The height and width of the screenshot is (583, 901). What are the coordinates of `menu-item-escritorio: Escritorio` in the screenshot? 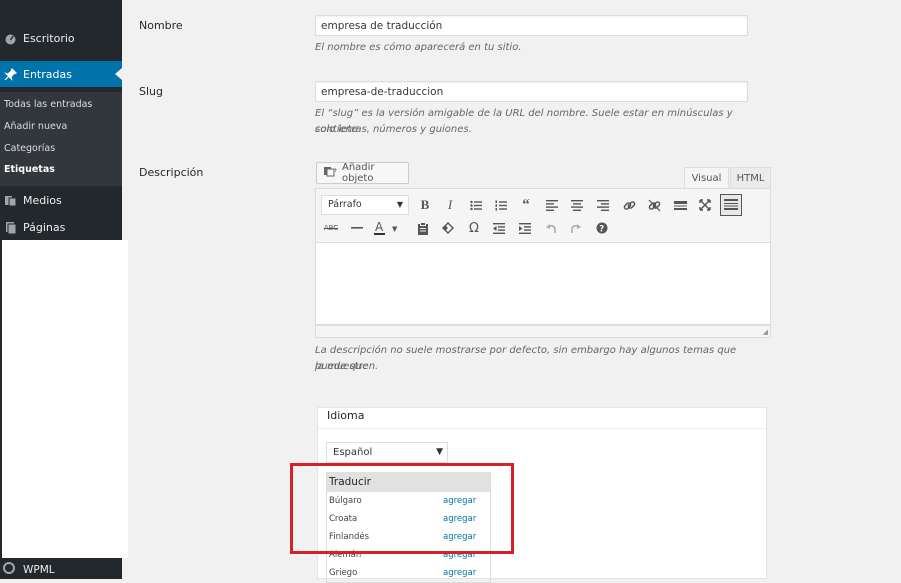 It's located at (61, 38).